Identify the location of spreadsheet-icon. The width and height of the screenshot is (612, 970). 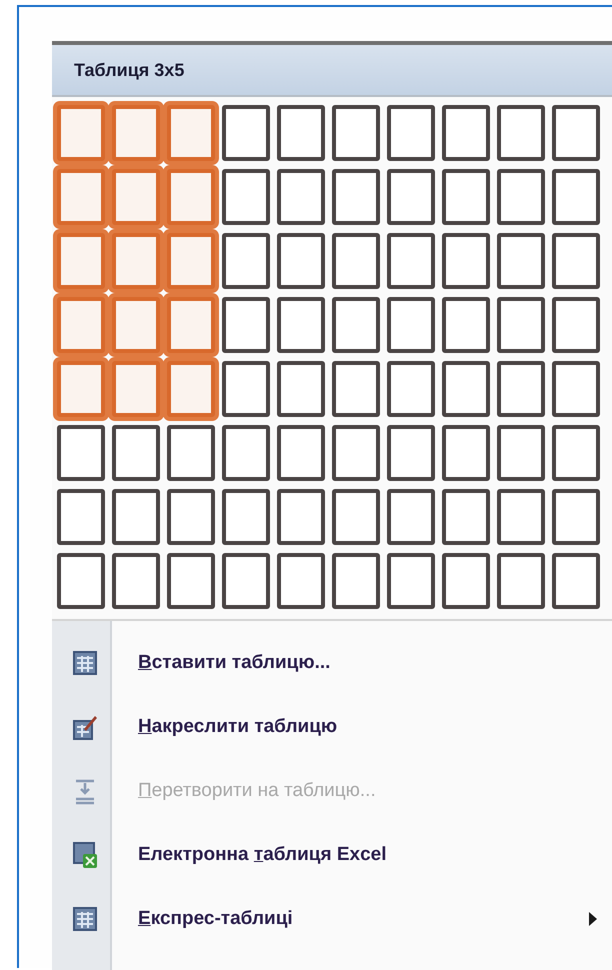
(85, 855).